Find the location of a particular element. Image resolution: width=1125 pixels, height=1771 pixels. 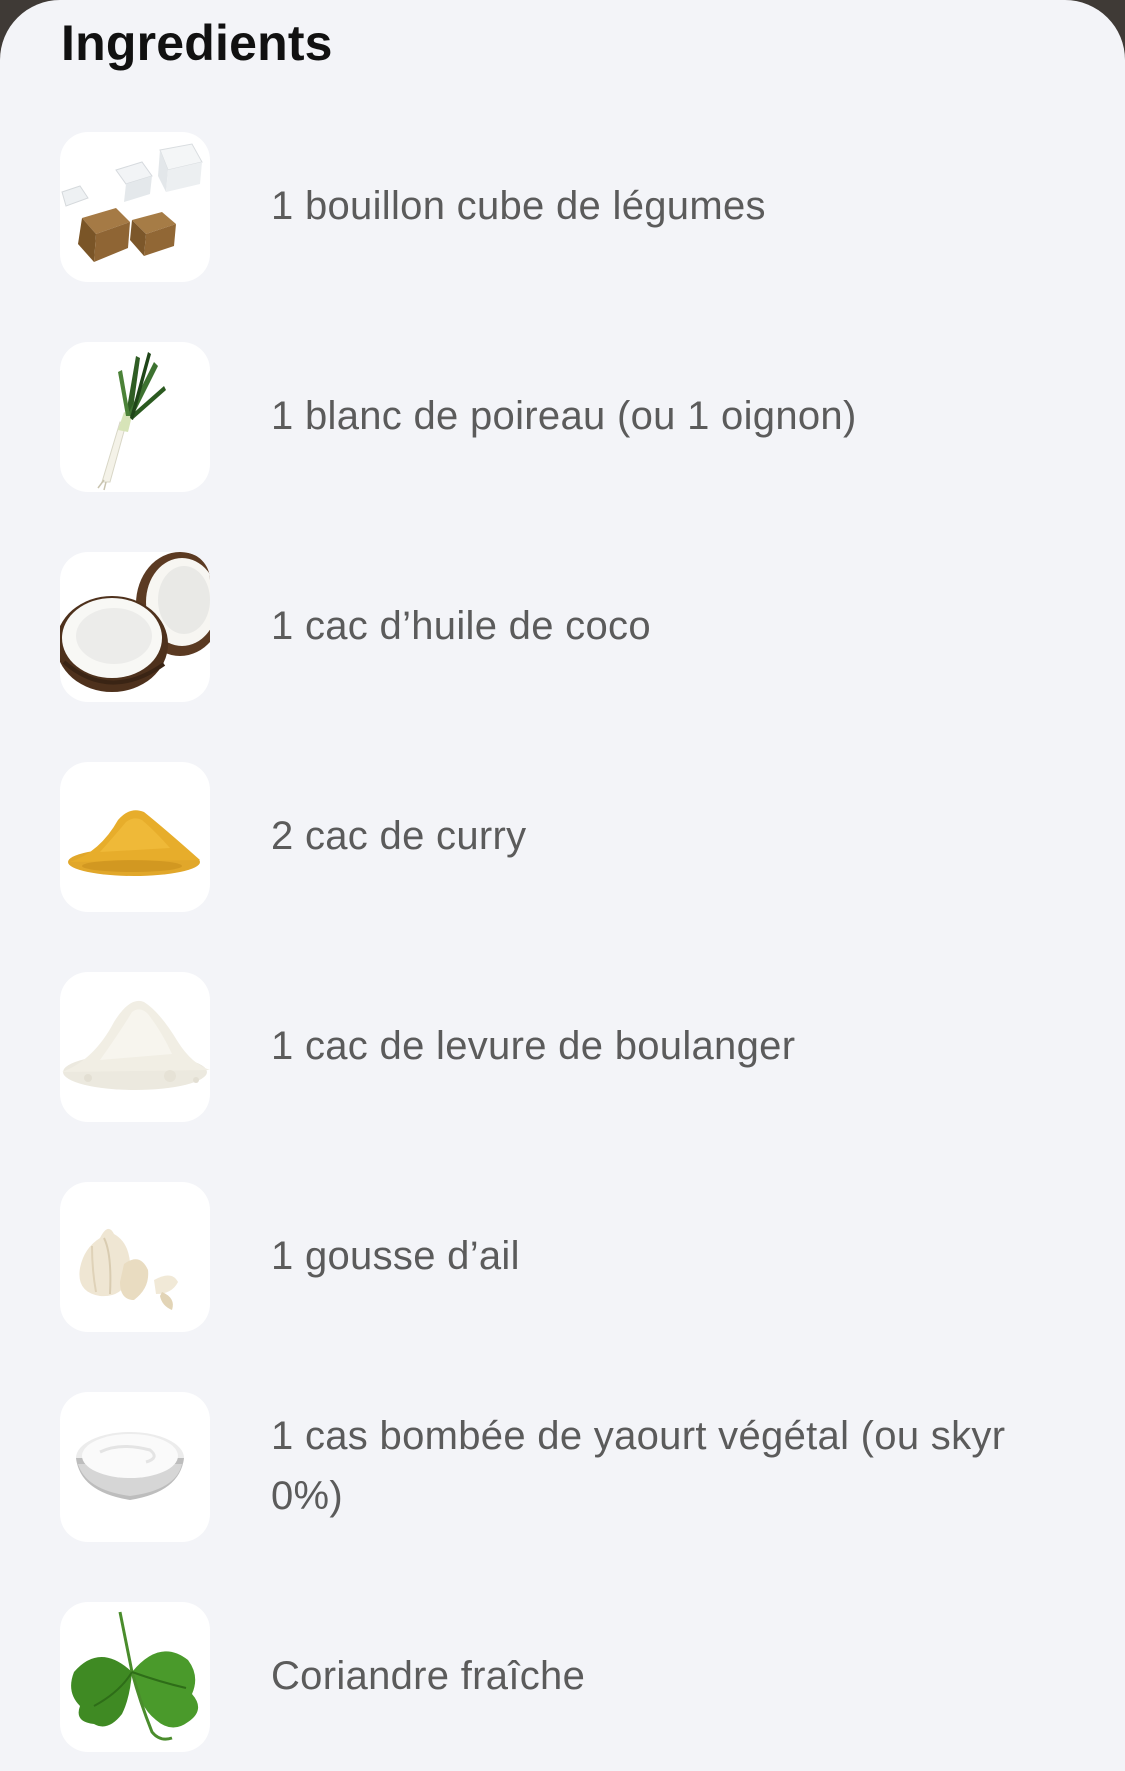

ingredient-item: Coriandre fraîche is located at coordinates (562, 1678).